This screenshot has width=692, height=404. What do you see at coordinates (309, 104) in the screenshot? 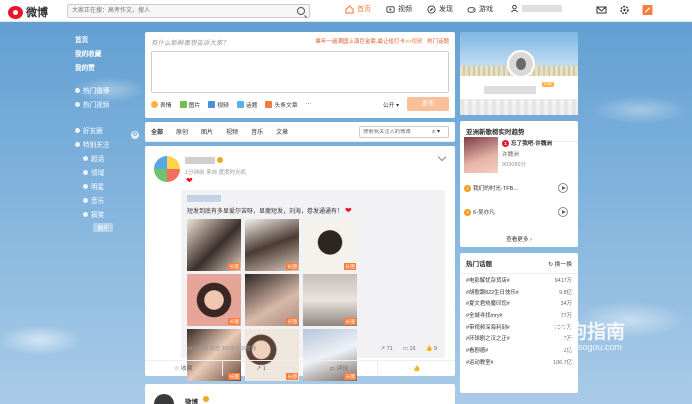
I see `tool-more: ···` at bounding box center [309, 104].